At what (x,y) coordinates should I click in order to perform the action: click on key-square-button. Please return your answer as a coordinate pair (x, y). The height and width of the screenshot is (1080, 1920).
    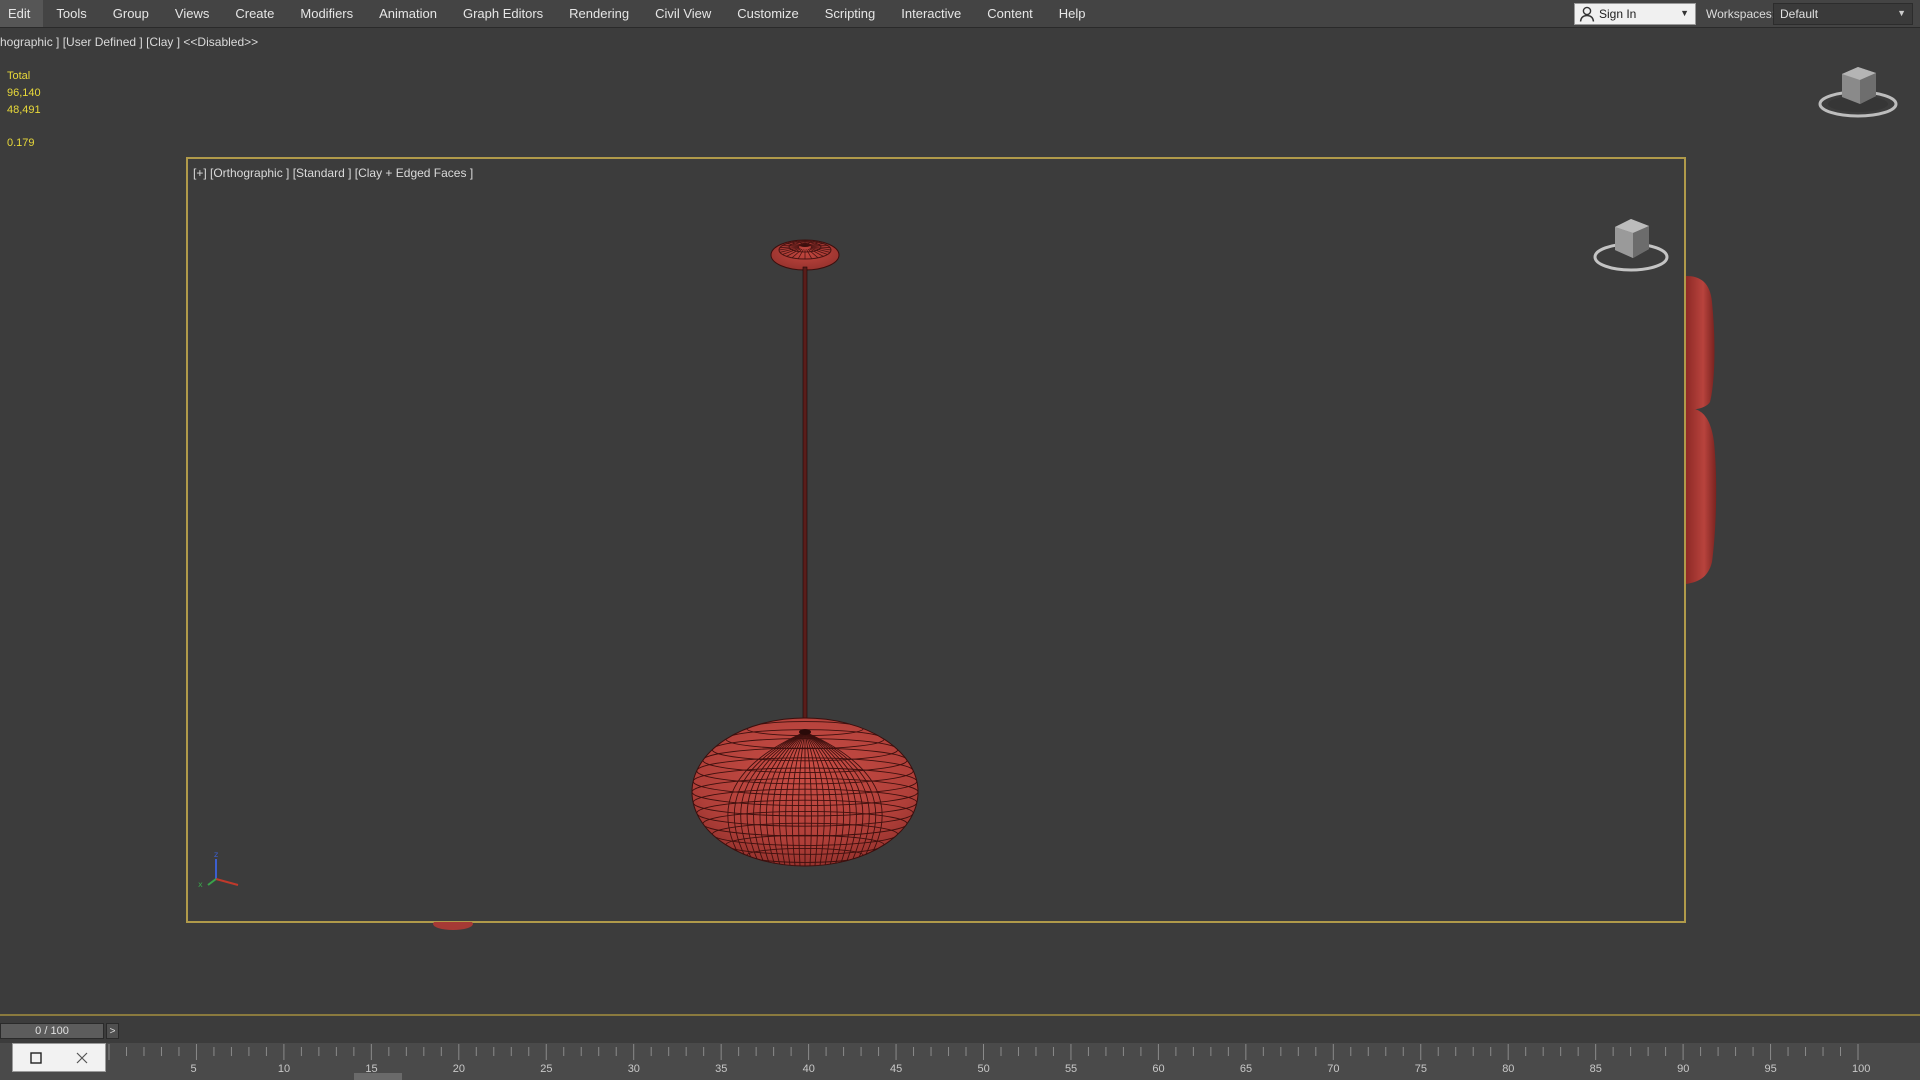
    Looking at the image, I should click on (36, 1057).